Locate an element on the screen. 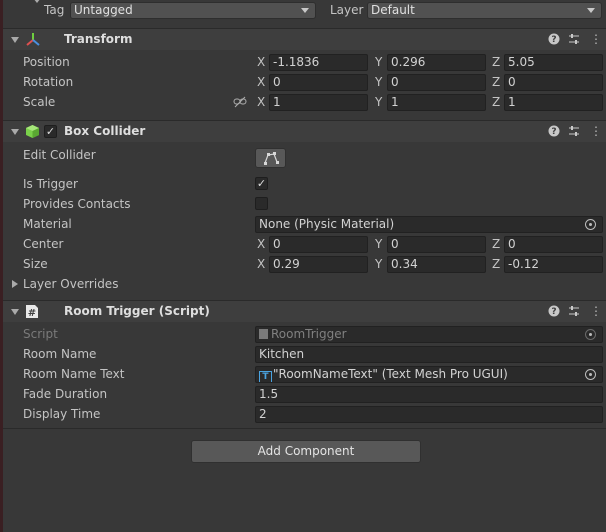 The width and height of the screenshot is (606, 532). link-icon is located at coordinates (240, 102).